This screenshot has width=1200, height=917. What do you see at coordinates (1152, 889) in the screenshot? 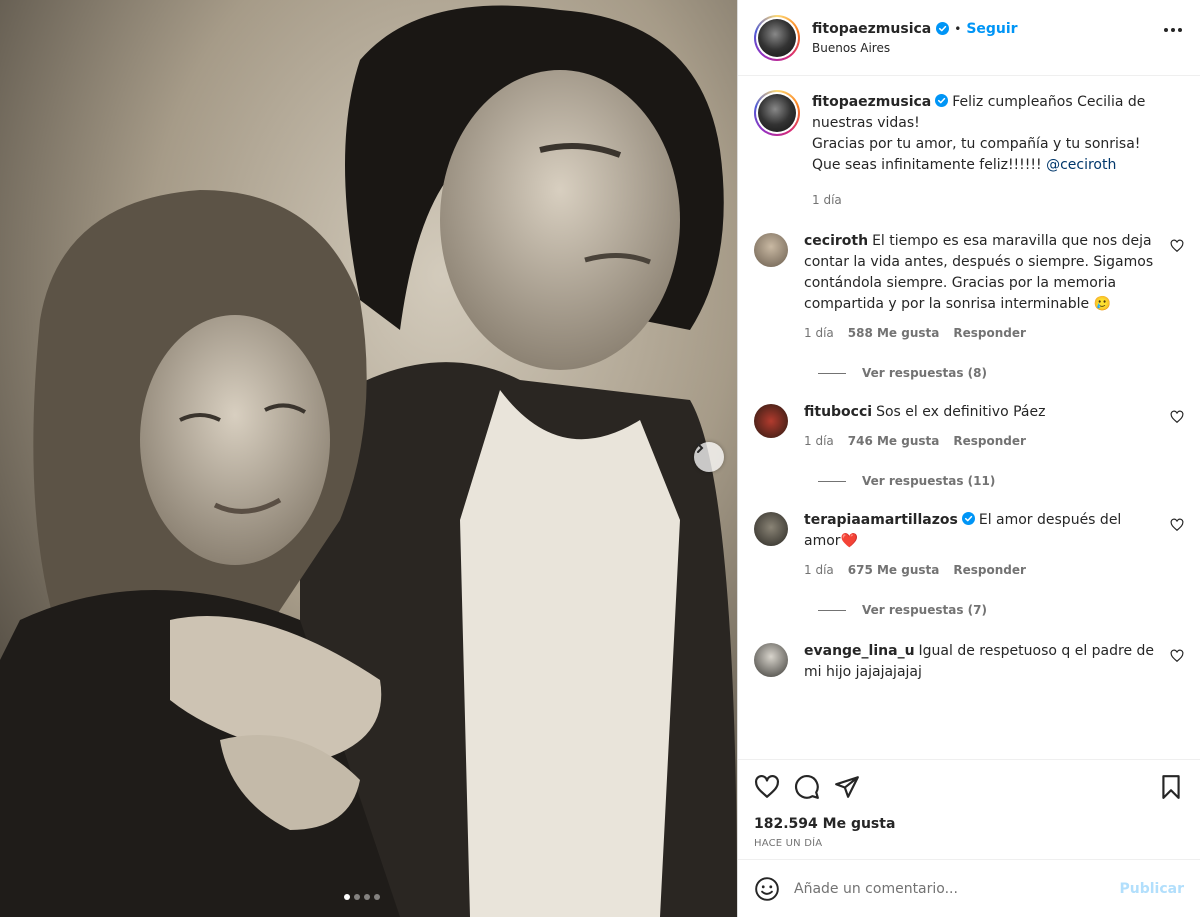
I see `publish-button: Publicar` at bounding box center [1152, 889].